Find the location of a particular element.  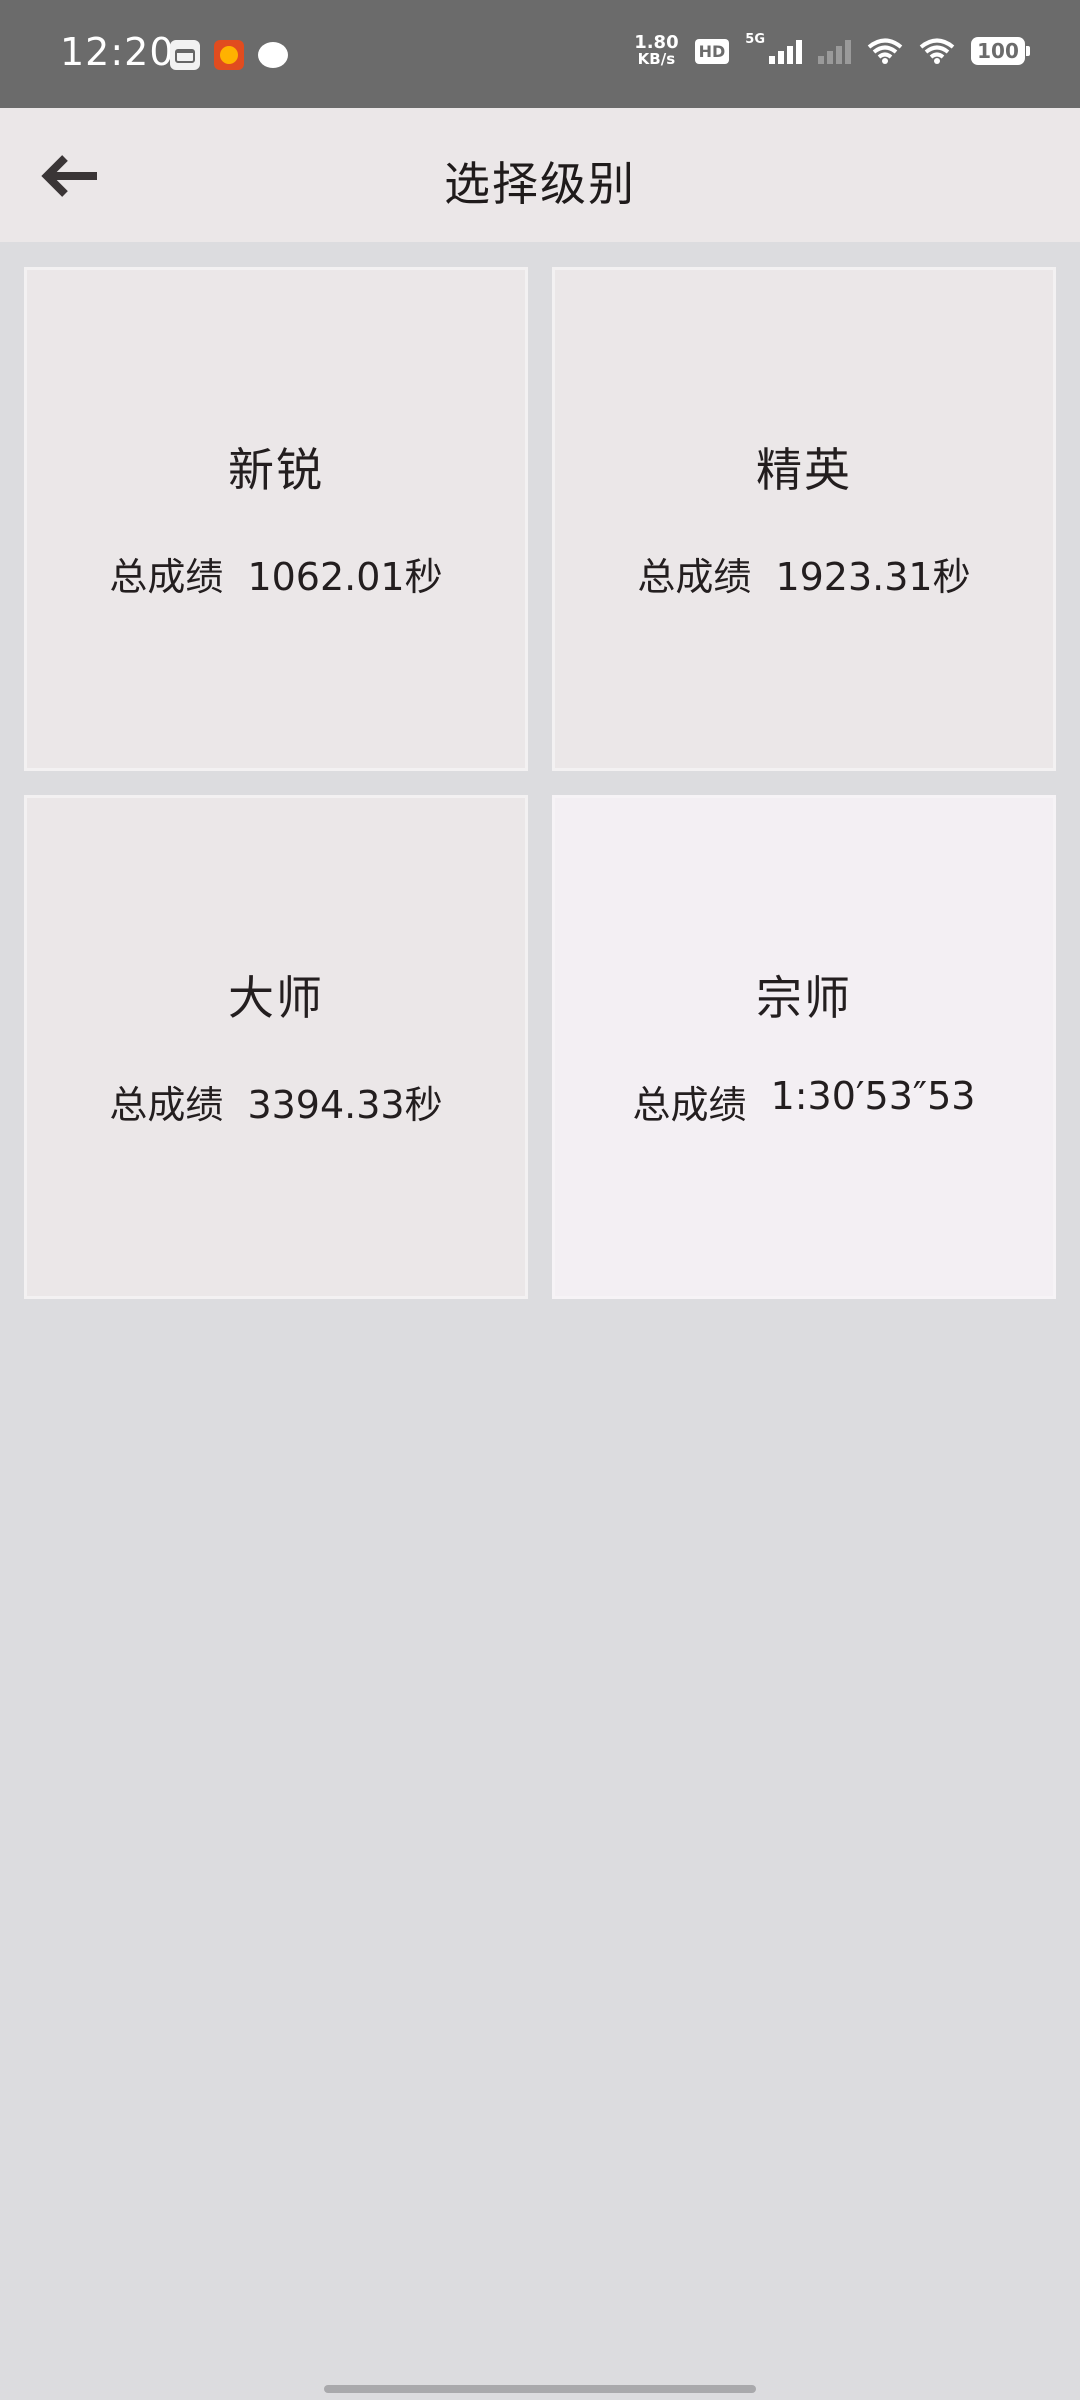

level-score: 总成绩 3394.33秒 is located at coordinates (275, 1101).